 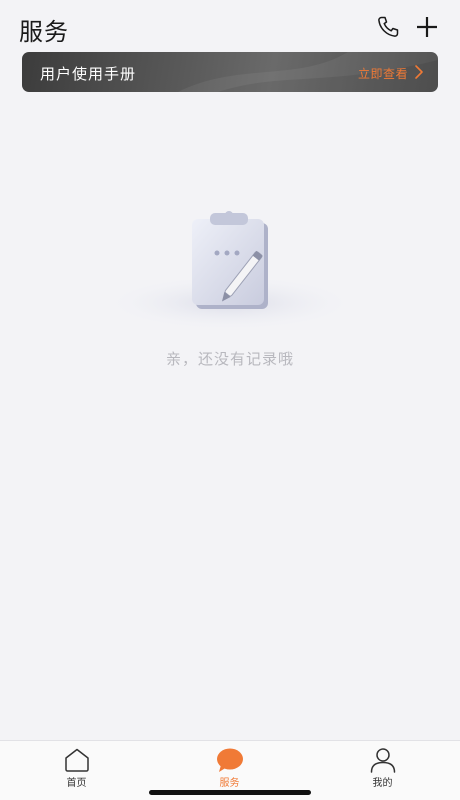 I want to click on tab-label: 我的, so click(x=382, y=783).